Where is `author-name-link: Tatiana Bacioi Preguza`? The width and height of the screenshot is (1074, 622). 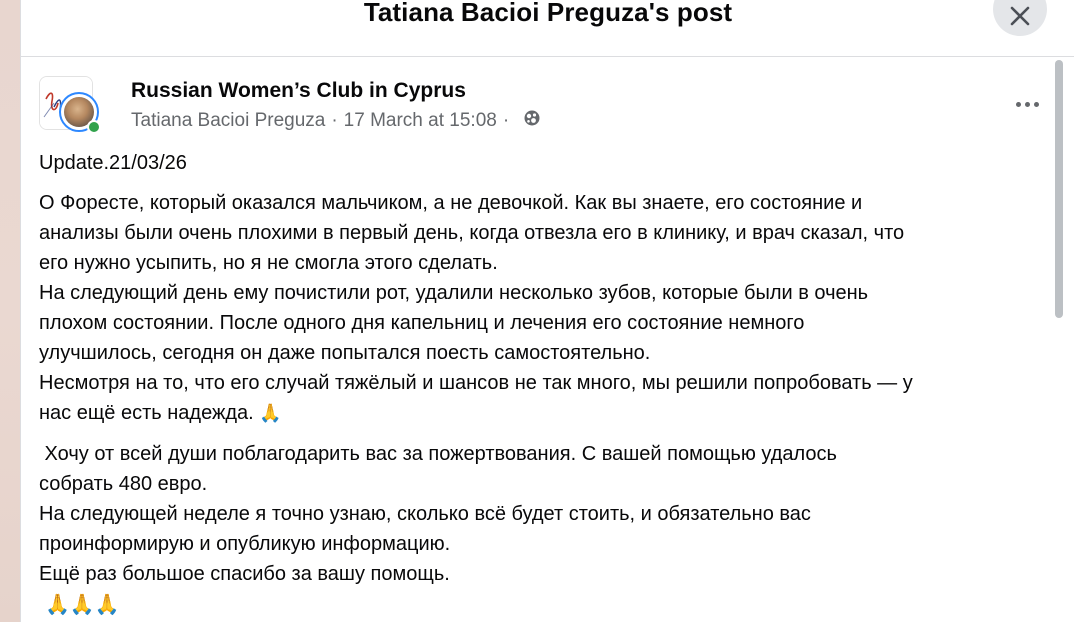 author-name-link: Tatiana Bacioi Preguza is located at coordinates (228, 121).